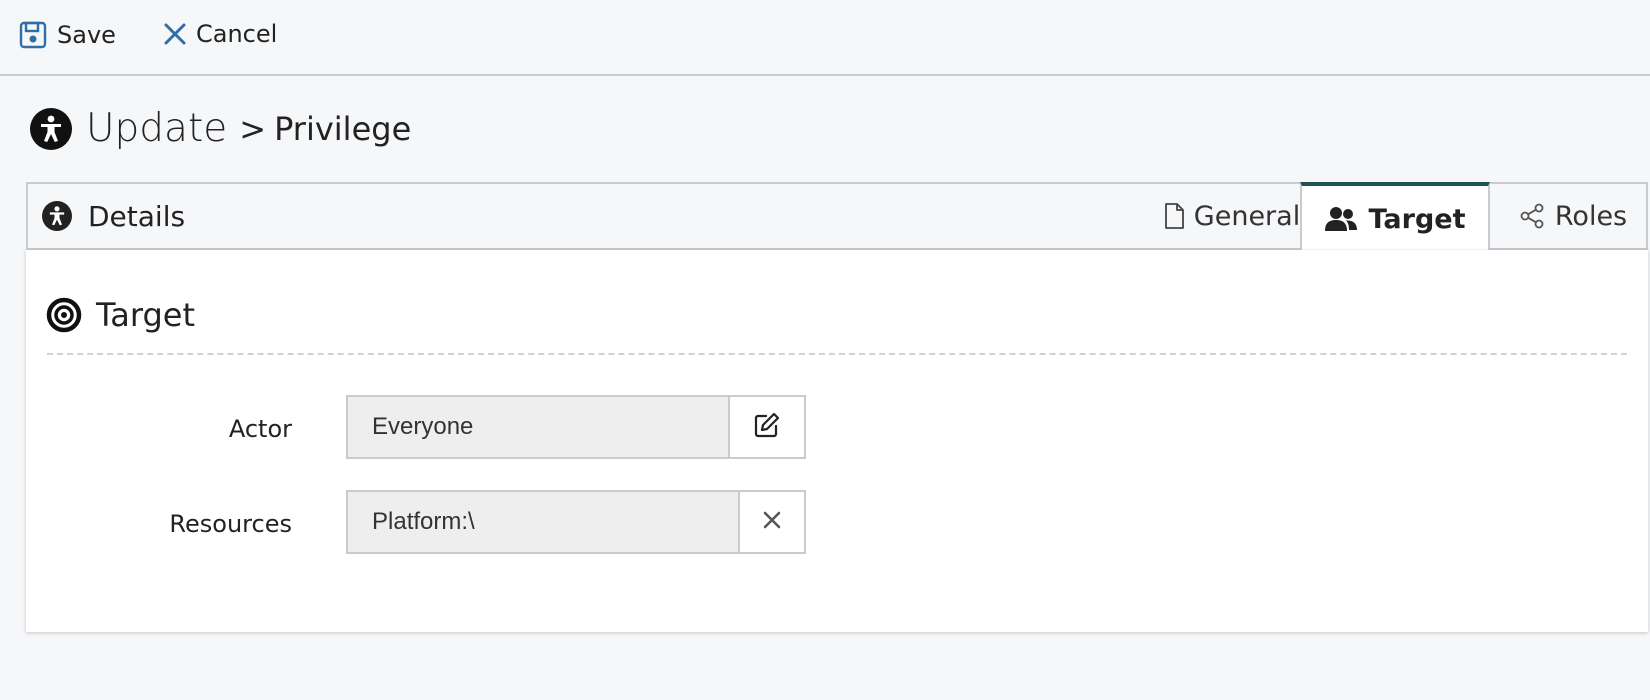 This screenshot has width=1650, height=700. Describe the element at coordinates (1591, 216) in the screenshot. I see `tab-roles-label: Roles` at that location.